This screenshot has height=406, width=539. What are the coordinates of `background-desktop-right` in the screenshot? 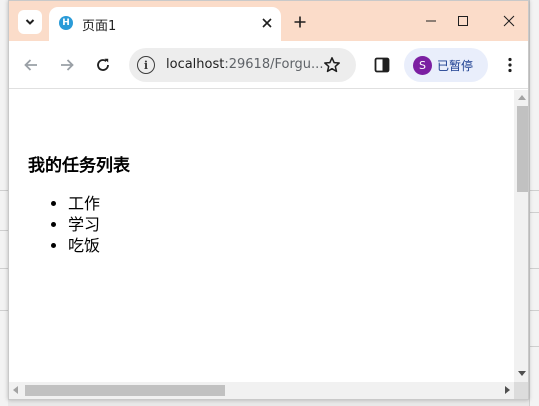 It's located at (534, 203).